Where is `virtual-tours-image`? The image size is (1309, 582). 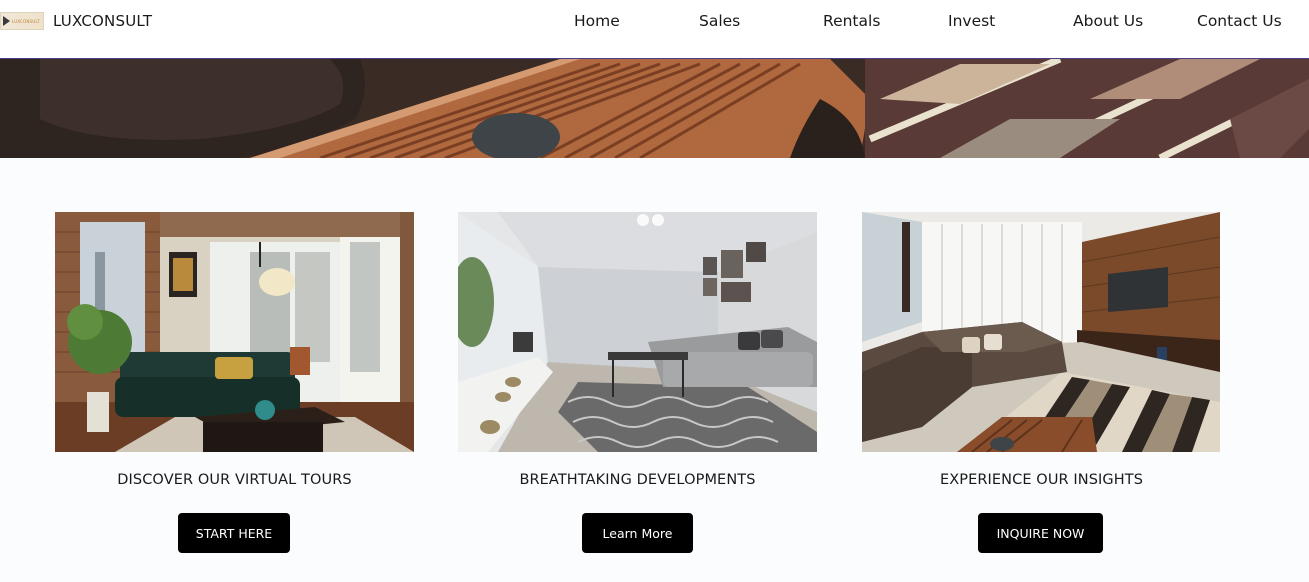 virtual-tours-image is located at coordinates (234, 332).